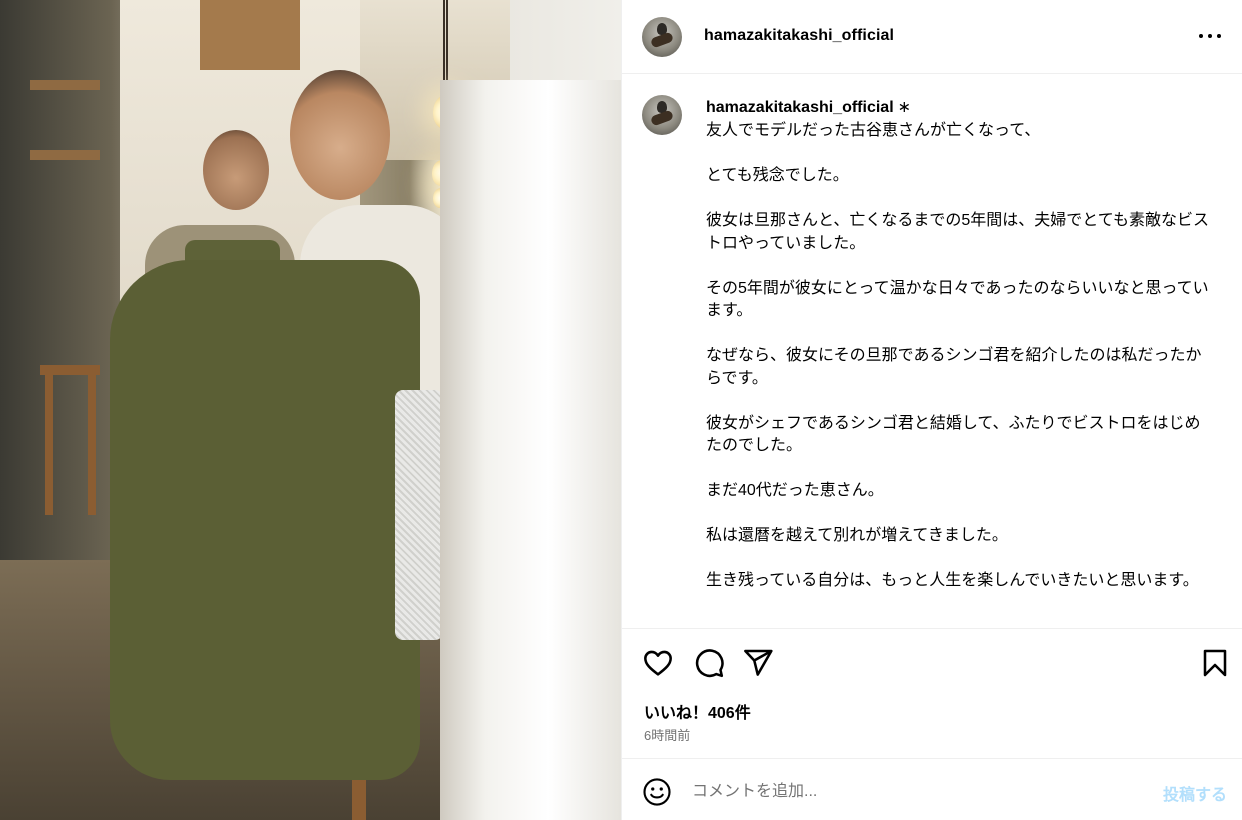 Image resolution: width=1242 pixels, height=820 pixels. I want to click on caption-author: hamazakitakashi_official ∗, so click(808, 107).